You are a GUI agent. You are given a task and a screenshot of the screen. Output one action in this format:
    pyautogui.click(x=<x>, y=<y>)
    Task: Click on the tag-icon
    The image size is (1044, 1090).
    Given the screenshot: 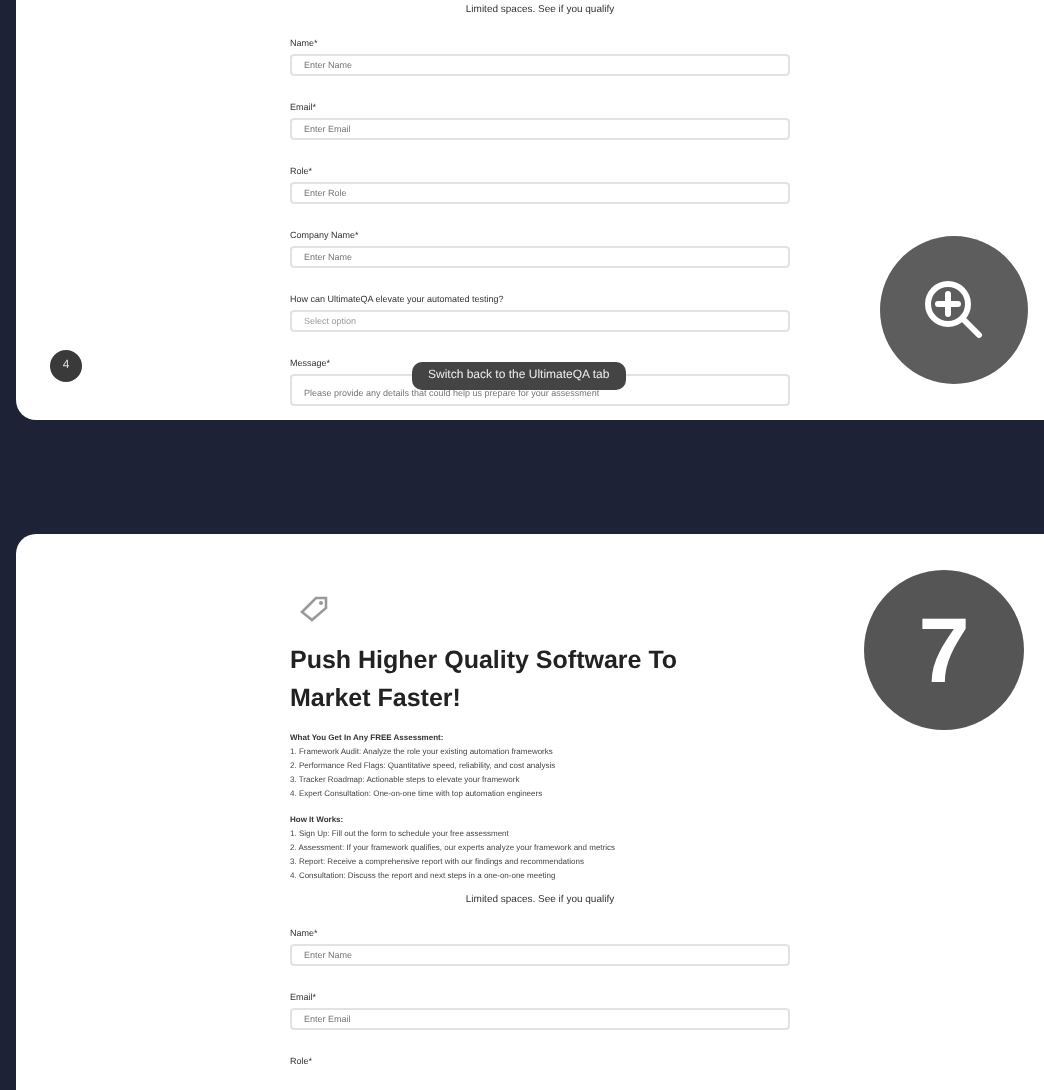 What is the action you would take?
    pyautogui.click(x=314, y=608)
    